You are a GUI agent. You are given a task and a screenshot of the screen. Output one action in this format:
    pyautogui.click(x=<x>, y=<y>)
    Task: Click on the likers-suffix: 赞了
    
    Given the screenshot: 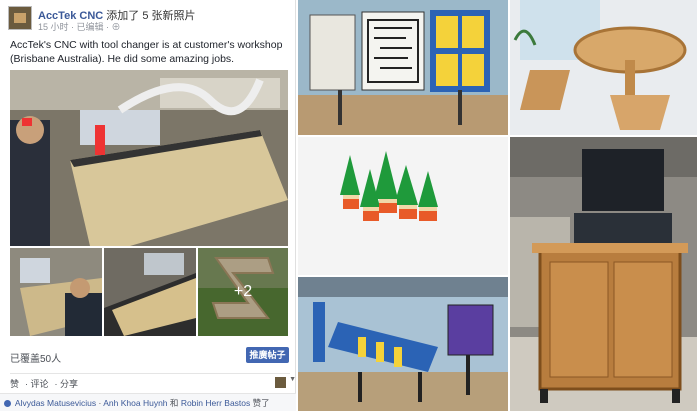 What is the action you would take?
    pyautogui.click(x=261, y=403)
    